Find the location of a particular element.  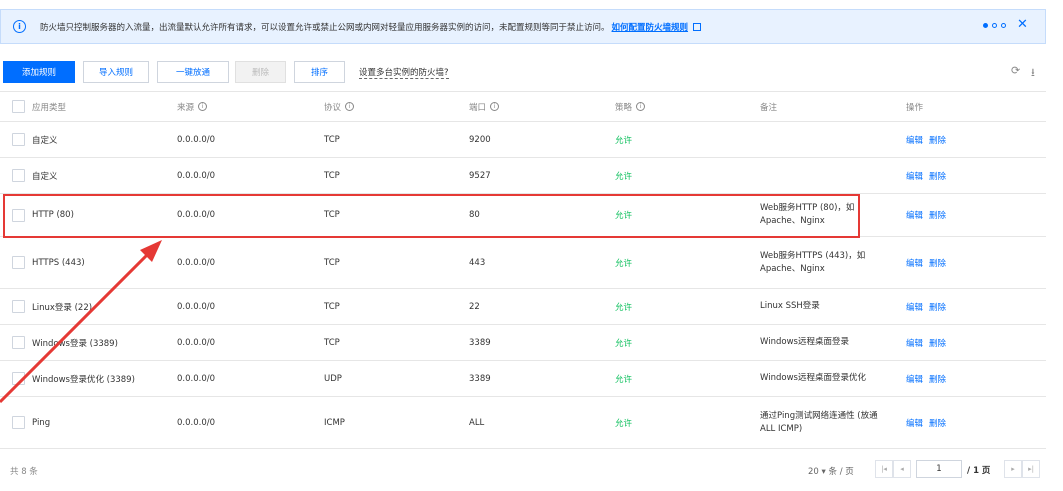

download-icon: ⭳ is located at coordinates (1033, 73).